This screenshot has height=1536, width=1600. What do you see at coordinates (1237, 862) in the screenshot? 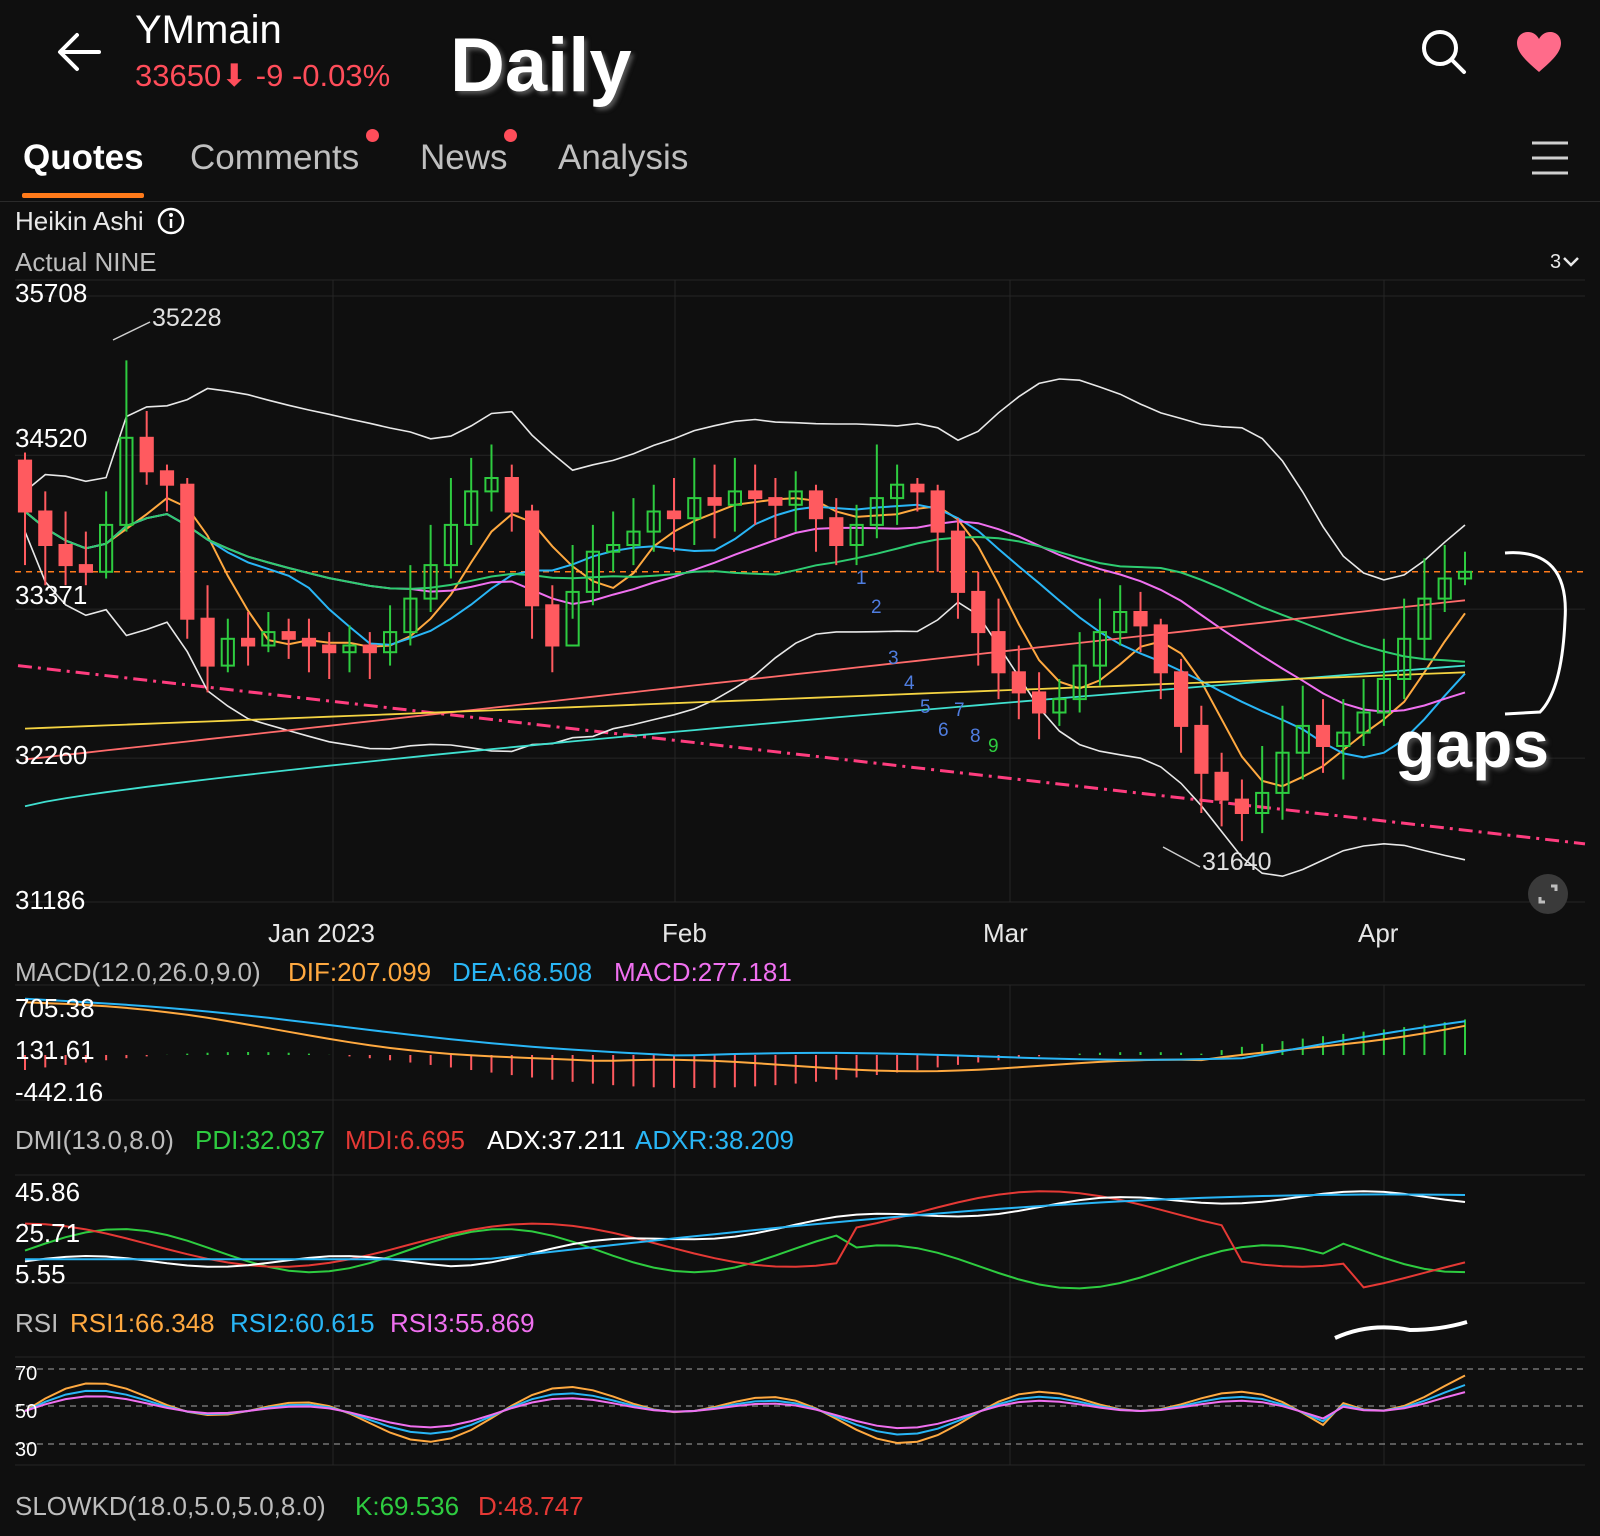
I see `low-annotation: 31640` at bounding box center [1237, 862].